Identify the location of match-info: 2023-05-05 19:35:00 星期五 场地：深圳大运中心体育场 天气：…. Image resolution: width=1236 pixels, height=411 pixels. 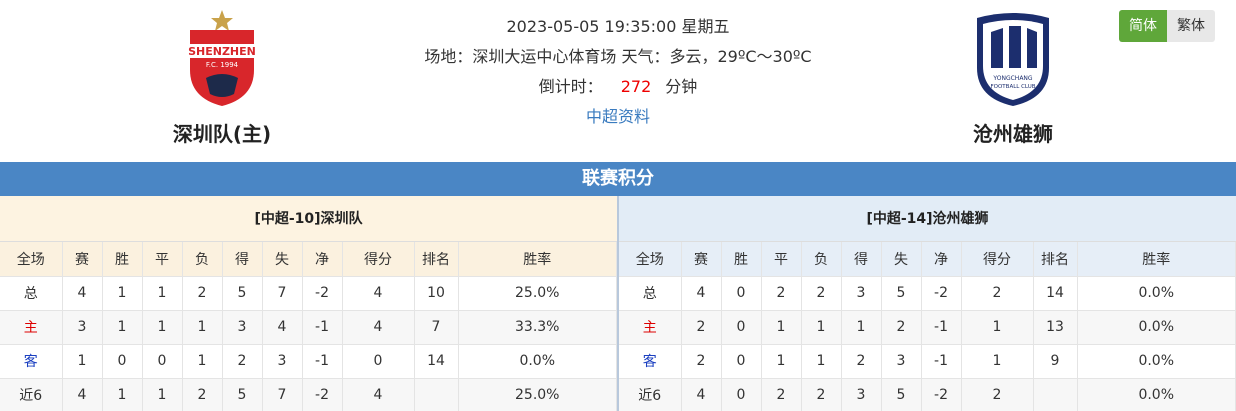
(618, 72).